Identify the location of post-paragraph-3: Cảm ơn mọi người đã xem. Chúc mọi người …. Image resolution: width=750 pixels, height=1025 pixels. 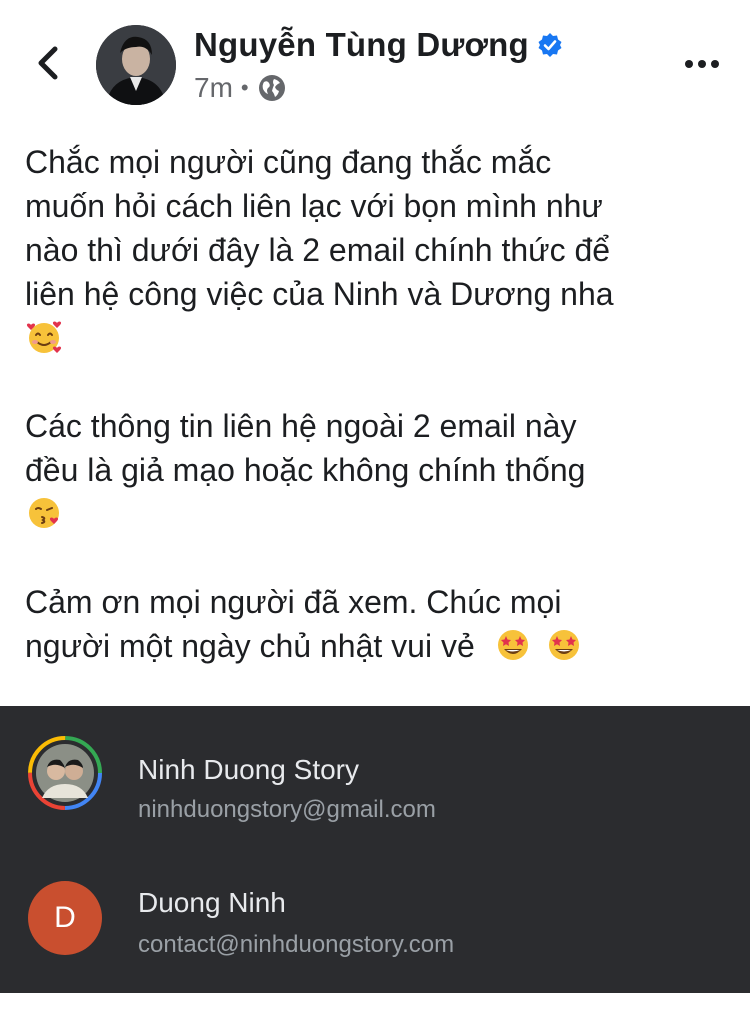
(375, 624).